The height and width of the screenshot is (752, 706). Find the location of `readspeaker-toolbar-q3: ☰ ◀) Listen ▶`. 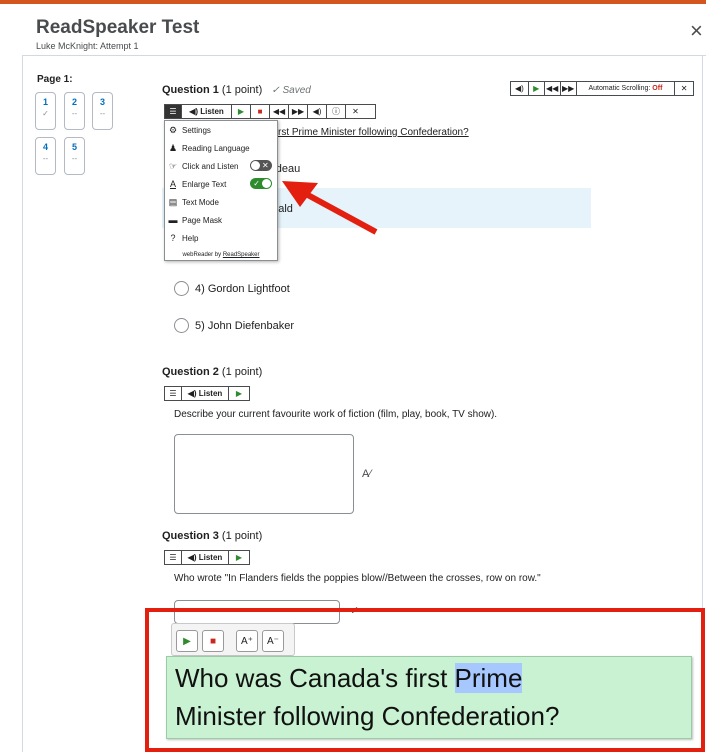

readspeaker-toolbar-q3: ☰ ◀) Listen ▶ is located at coordinates (207, 557).